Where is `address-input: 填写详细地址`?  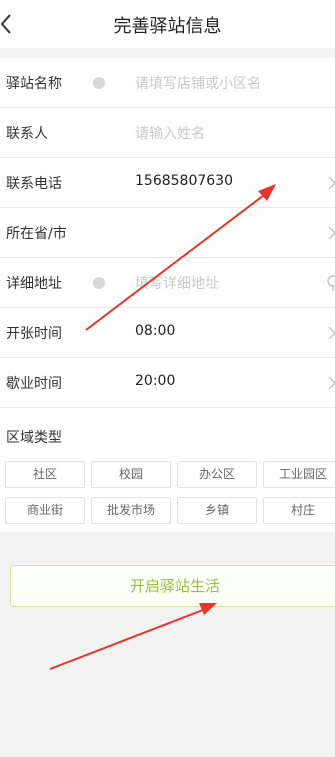 address-input: 填写详细地址 is located at coordinates (177, 283).